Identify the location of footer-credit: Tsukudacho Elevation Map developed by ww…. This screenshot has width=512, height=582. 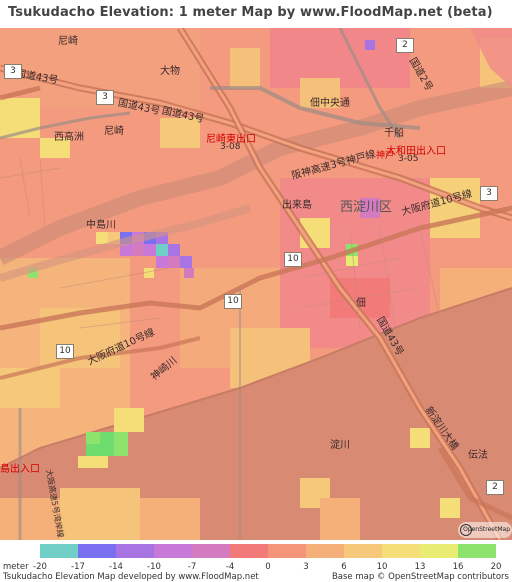
(131, 577).